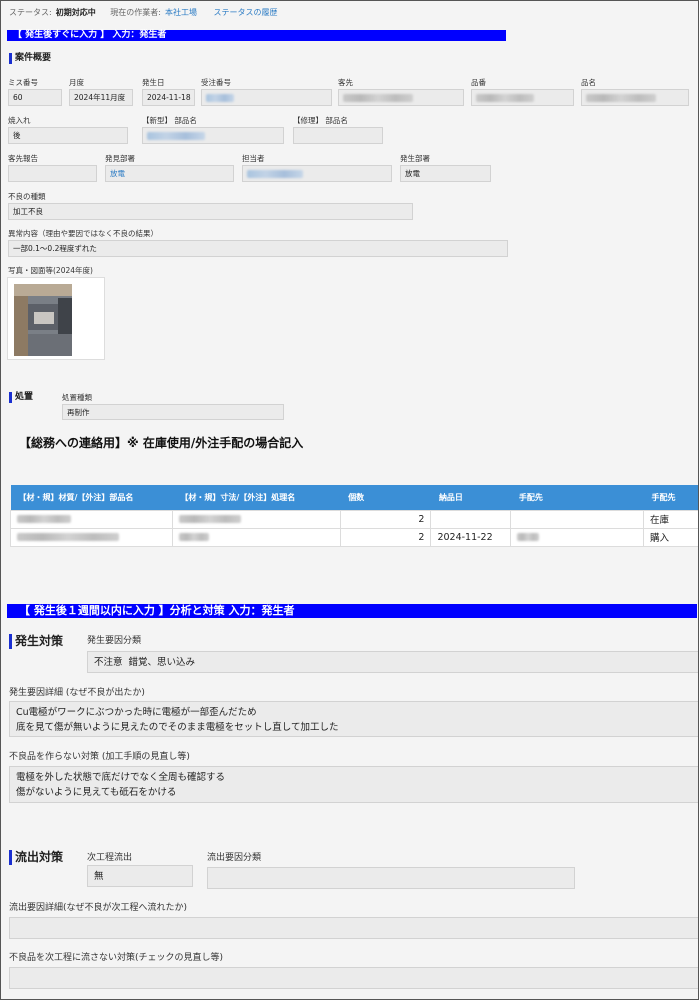 The height and width of the screenshot is (1000, 699). What do you see at coordinates (30, 12) in the screenshot?
I see `status-label: ステータス:` at bounding box center [30, 12].